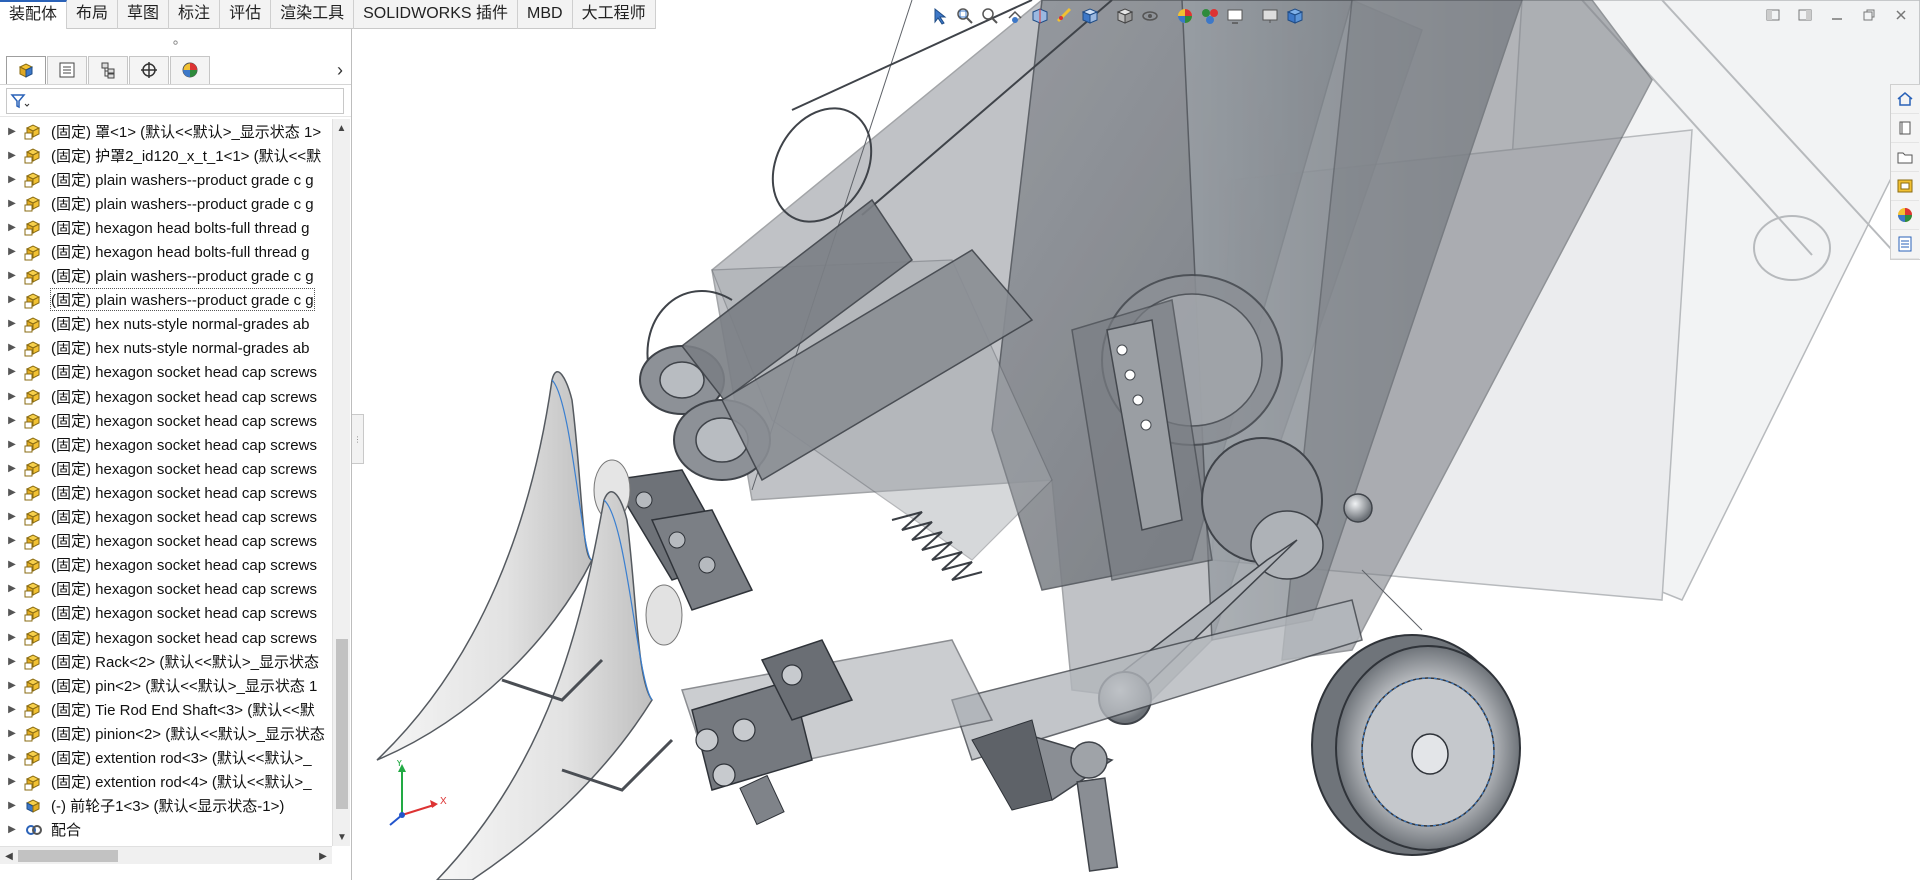  Describe the element at coordinates (341, 128) in the screenshot. I see `scroll-up-icon: ▲` at that location.